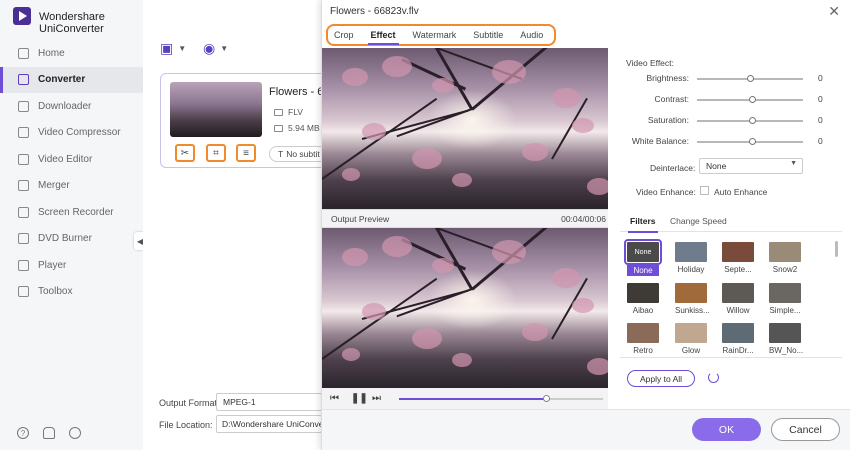  I want to click on crop-button: ⌗, so click(216, 153).